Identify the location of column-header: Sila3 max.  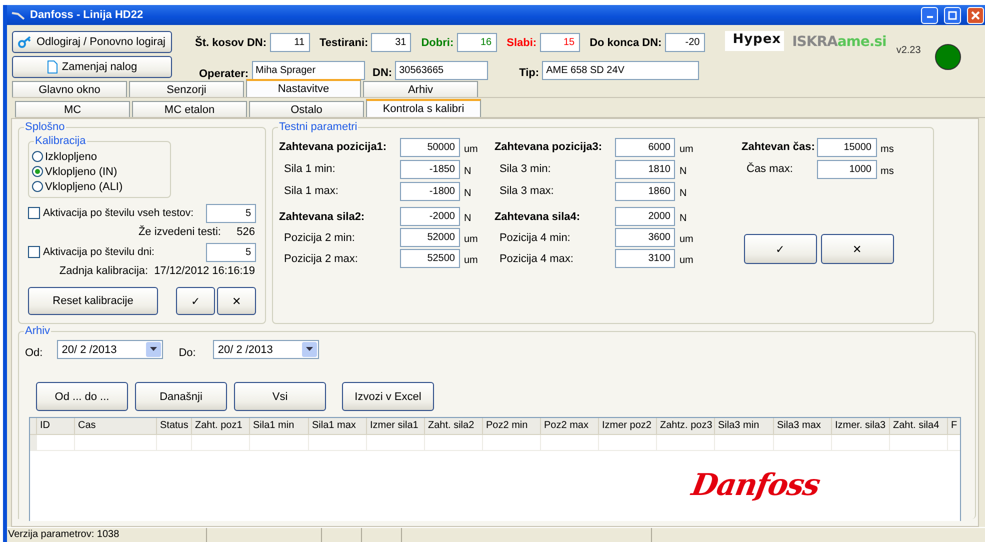
(803, 426).